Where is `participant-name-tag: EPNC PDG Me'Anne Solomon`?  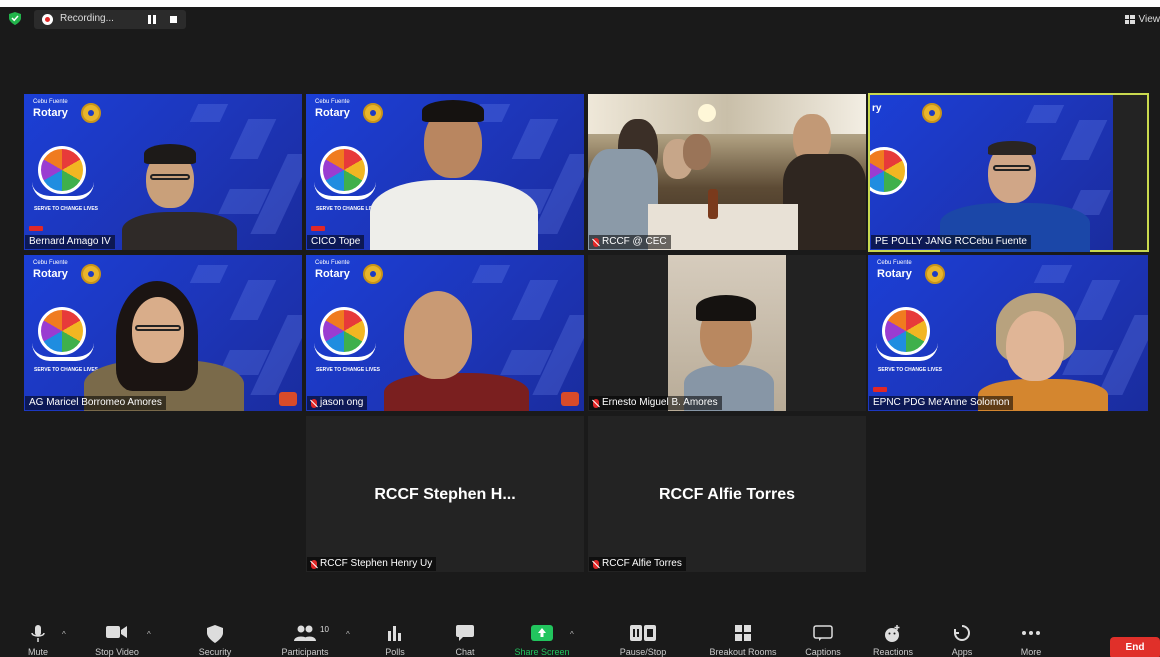
participant-name-tag: EPNC PDG Me'Anne Solomon is located at coordinates (941, 403).